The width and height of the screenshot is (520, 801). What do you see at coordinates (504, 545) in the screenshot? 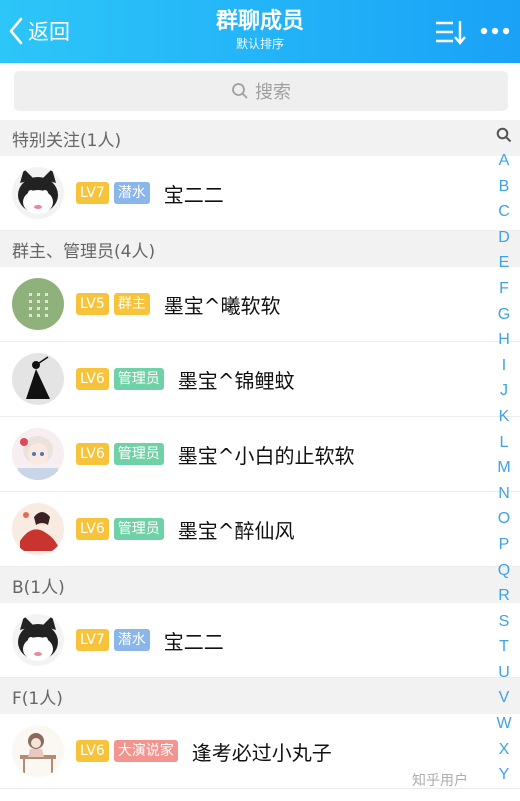
I see `index-letter: P` at bounding box center [504, 545].